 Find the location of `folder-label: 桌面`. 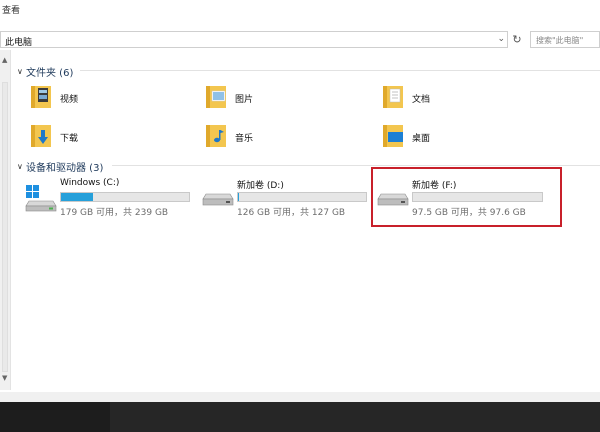

folder-label: 桌面 is located at coordinates (421, 139).